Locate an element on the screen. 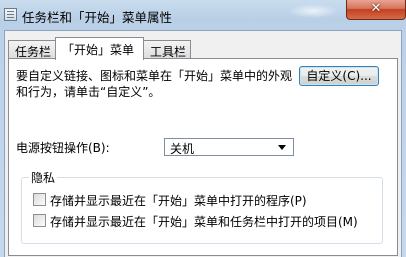  tab-label: 任务栏 is located at coordinates (33, 52).